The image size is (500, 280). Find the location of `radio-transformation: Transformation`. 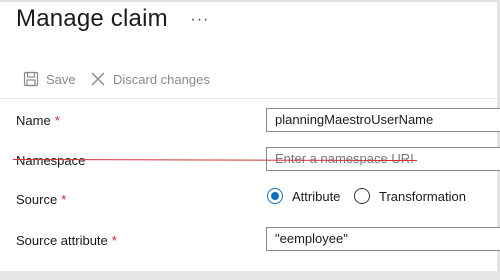

radio-transformation: Transformation is located at coordinates (410, 196).